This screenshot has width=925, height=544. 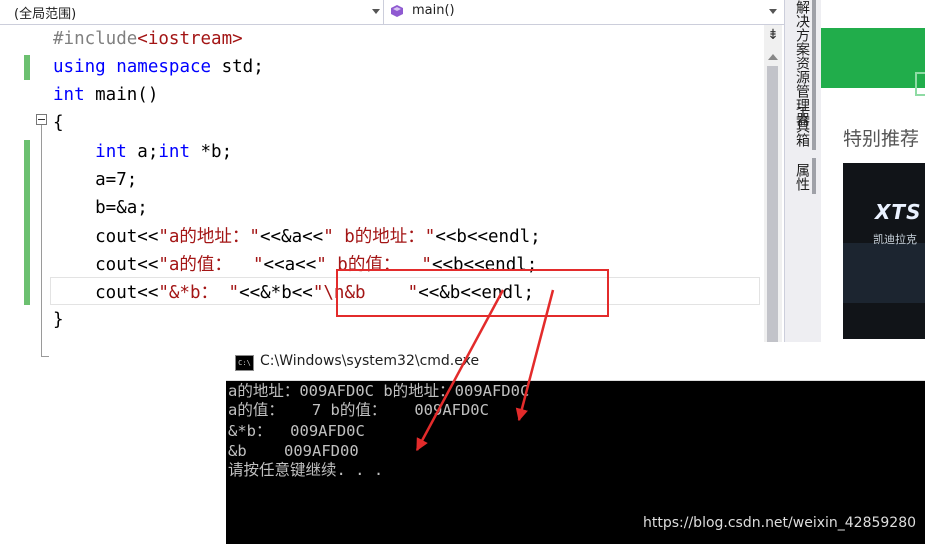 What do you see at coordinates (276, 293) in the screenshot?
I see `code-token: <<&*b<<` at bounding box center [276, 293].